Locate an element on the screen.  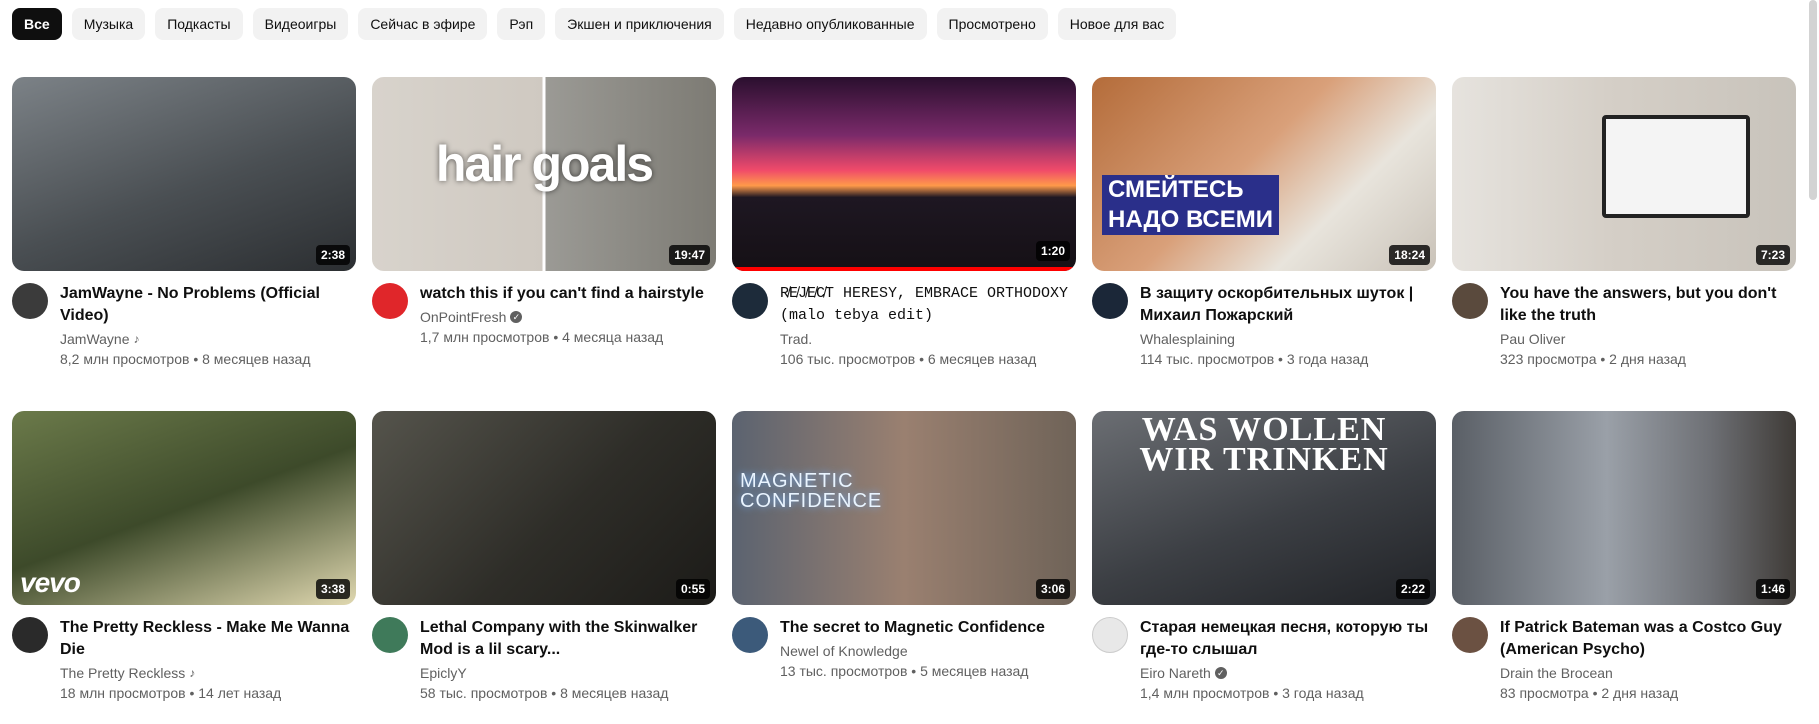
video-stats: 1,7 млн просмотров • 4 месяца назад is located at coordinates (542, 337).